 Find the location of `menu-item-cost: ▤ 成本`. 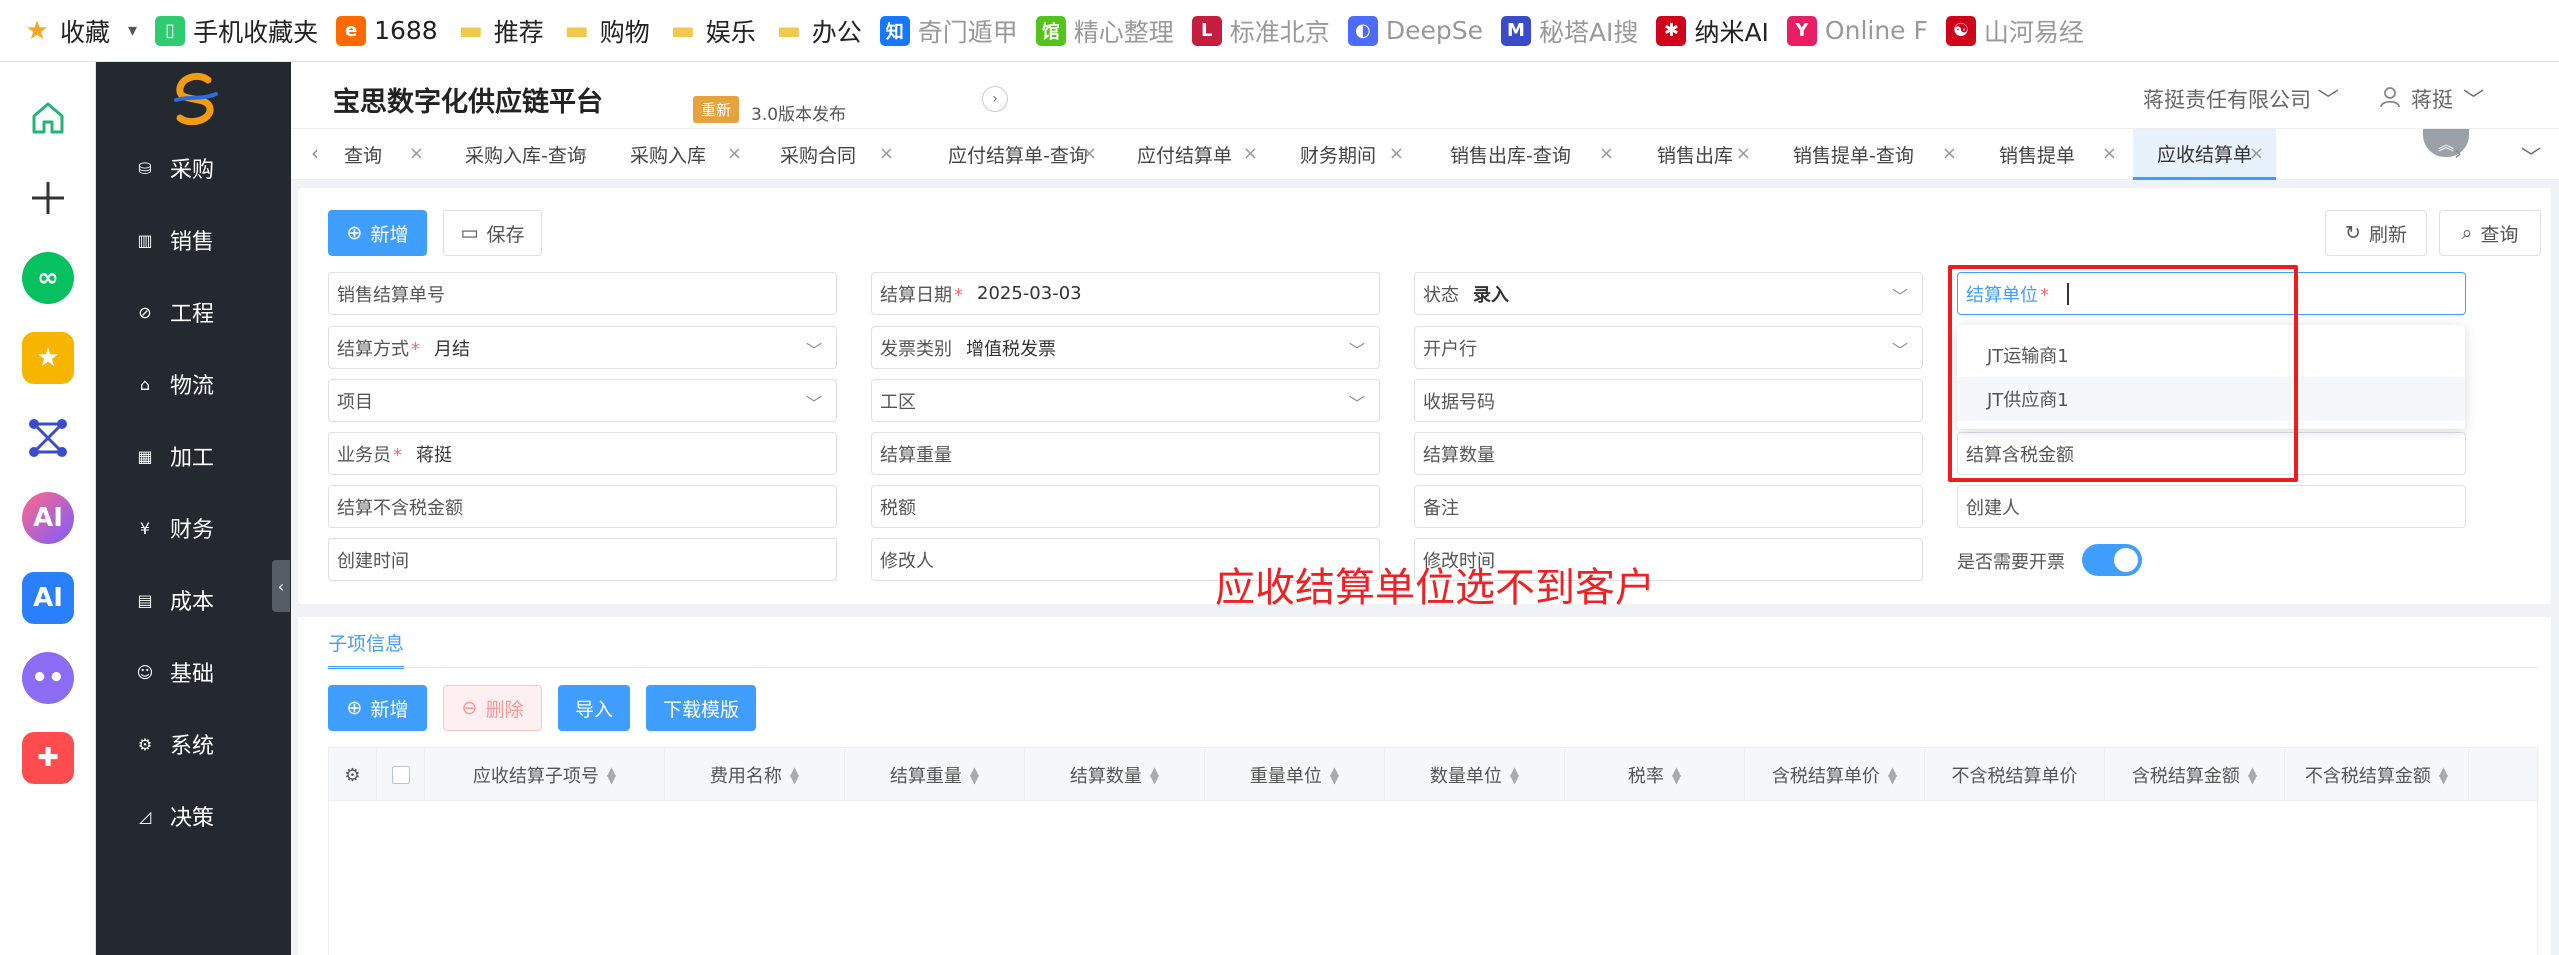

menu-item-cost: ▤ 成本 is located at coordinates (193, 600).